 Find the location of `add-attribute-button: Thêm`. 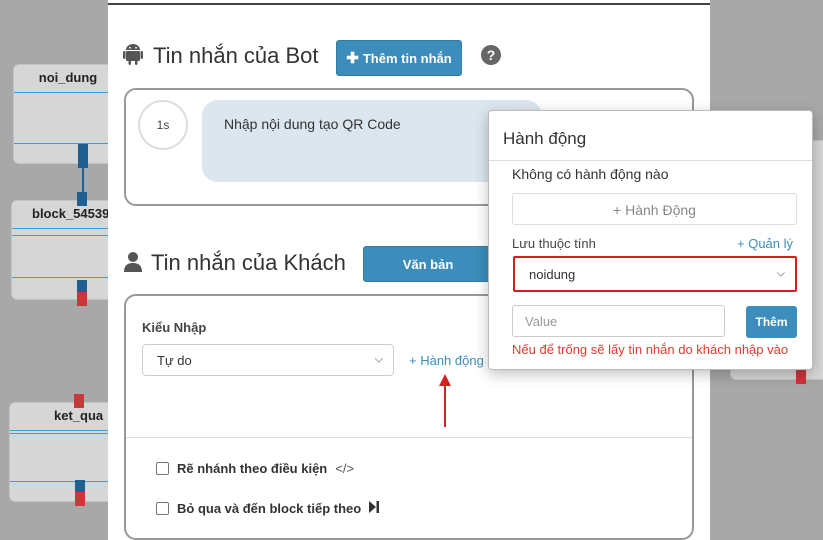

add-attribute-button: Thêm is located at coordinates (771, 322).